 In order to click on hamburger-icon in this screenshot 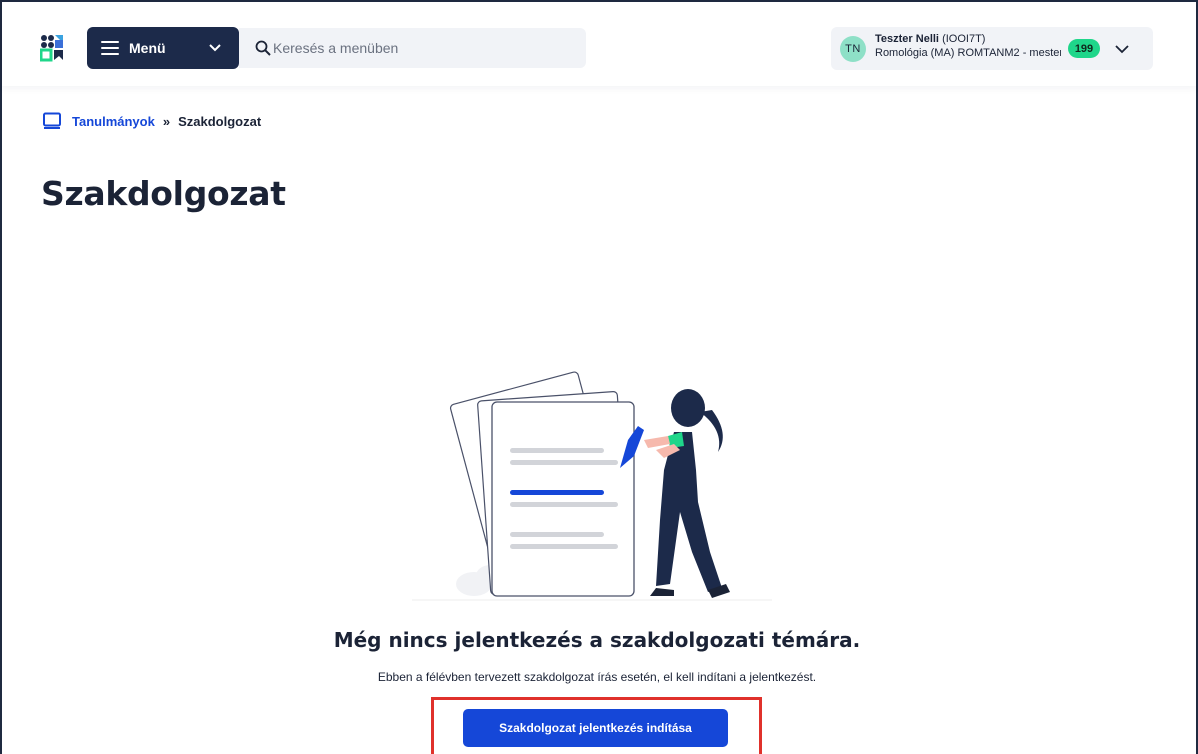, I will do `click(110, 48)`.